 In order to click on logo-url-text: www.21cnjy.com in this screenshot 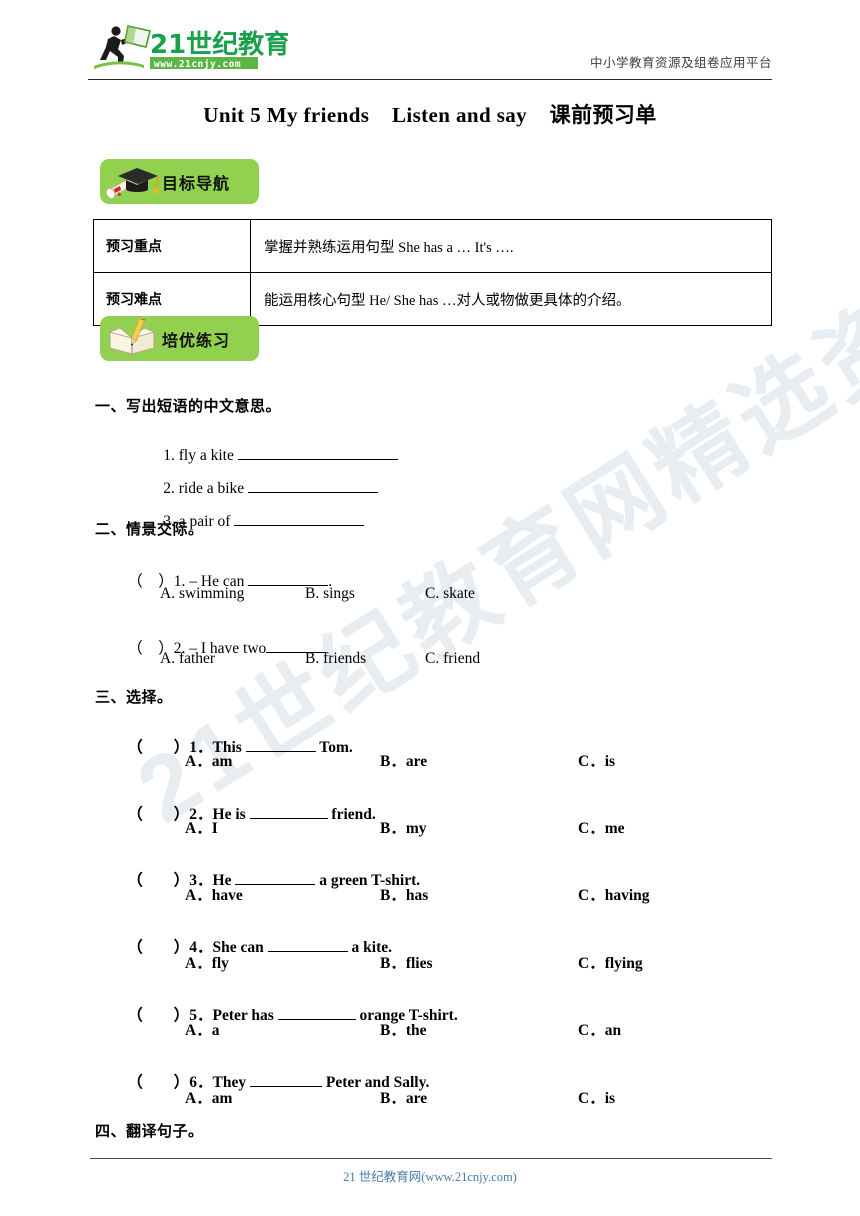, I will do `click(197, 64)`.